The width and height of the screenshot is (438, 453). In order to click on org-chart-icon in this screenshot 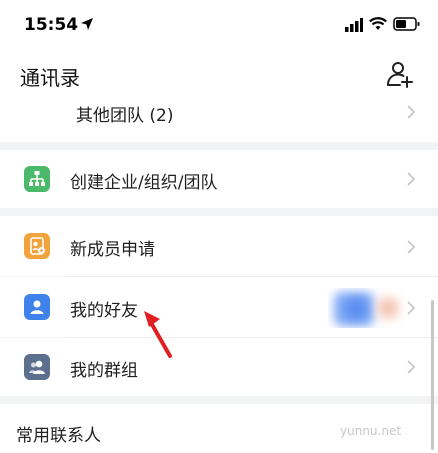, I will do `click(37, 179)`.